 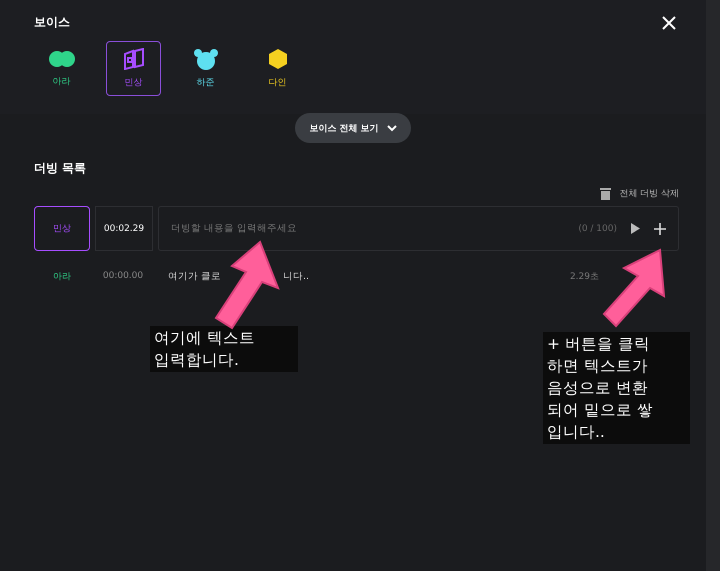 I want to click on voice-option: 아라, so click(x=61, y=68).